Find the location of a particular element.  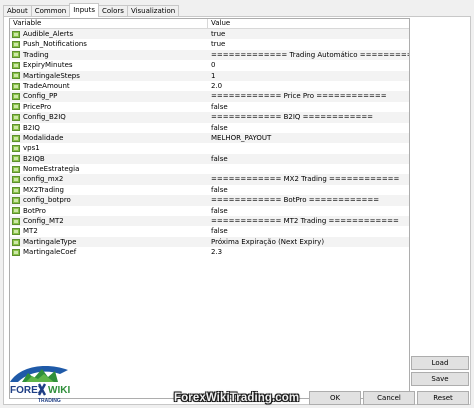

variable-name: MX2Trading is located at coordinates (43, 189).